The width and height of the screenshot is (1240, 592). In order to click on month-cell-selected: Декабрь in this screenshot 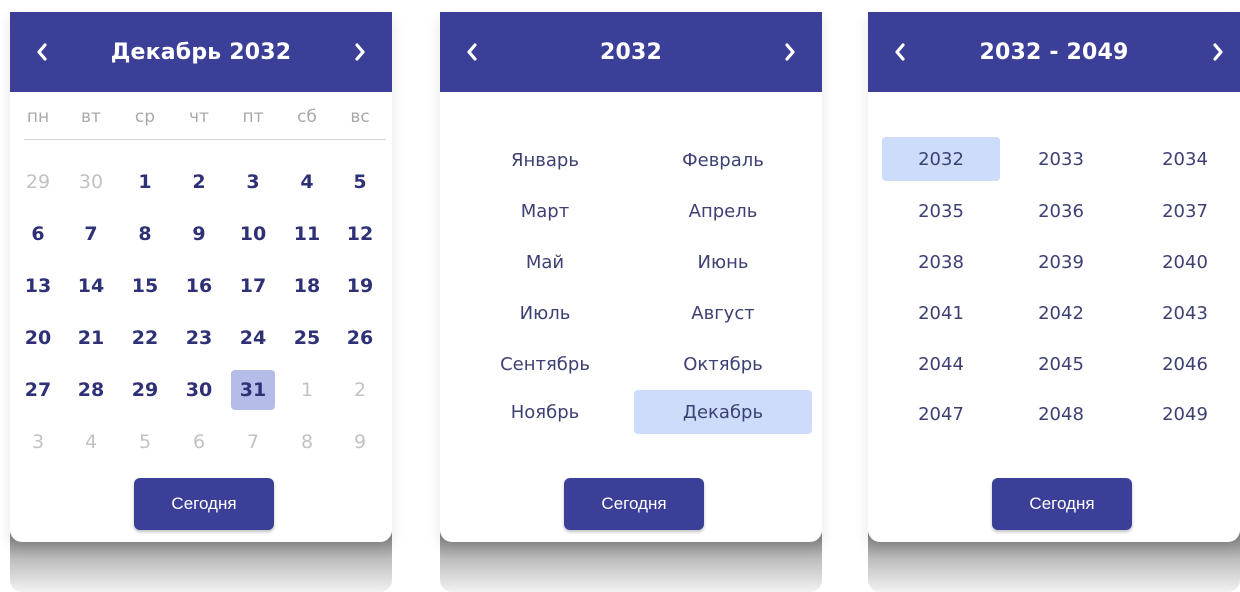, I will do `click(723, 412)`.